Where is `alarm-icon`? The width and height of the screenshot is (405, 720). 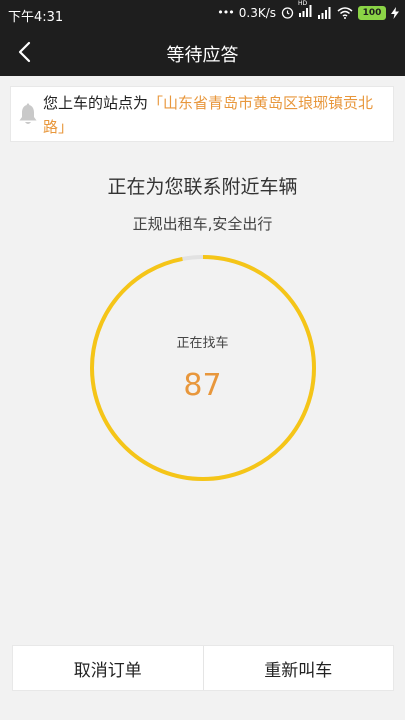
alarm-icon is located at coordinates (287, 13).